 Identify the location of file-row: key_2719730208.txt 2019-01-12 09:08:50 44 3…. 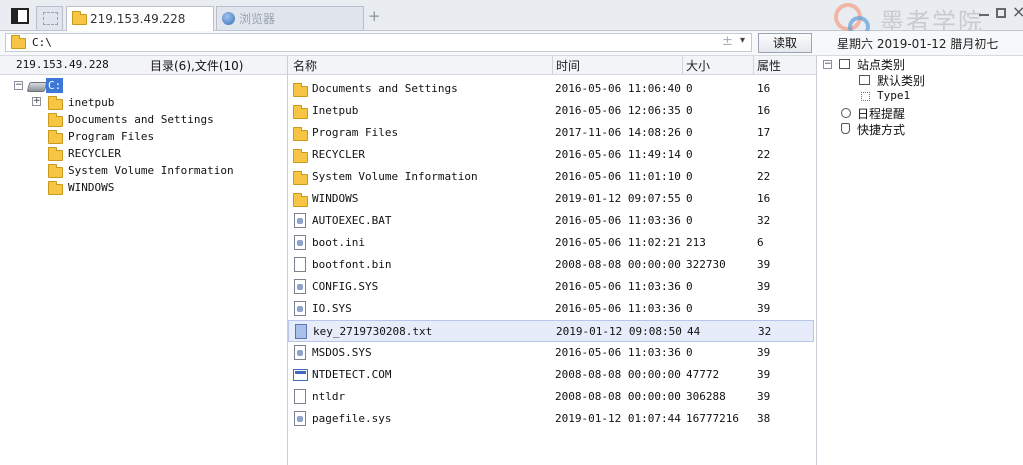
(551, 331).